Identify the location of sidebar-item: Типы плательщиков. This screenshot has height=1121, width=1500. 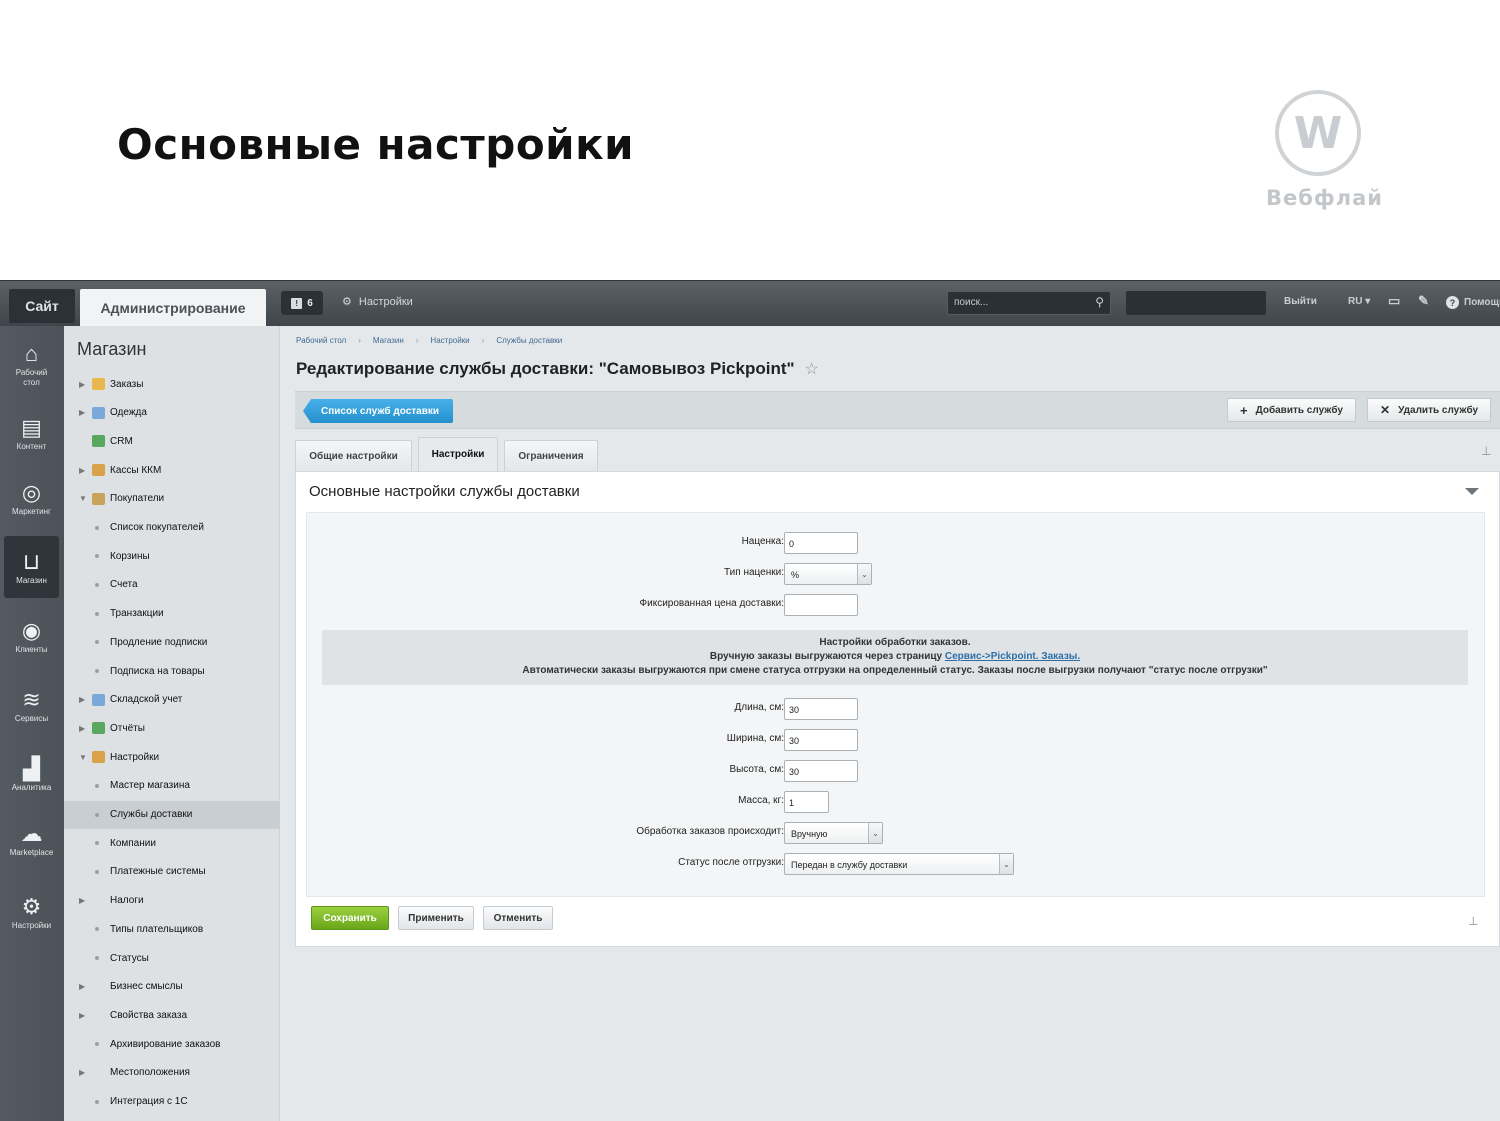
(172, 929).